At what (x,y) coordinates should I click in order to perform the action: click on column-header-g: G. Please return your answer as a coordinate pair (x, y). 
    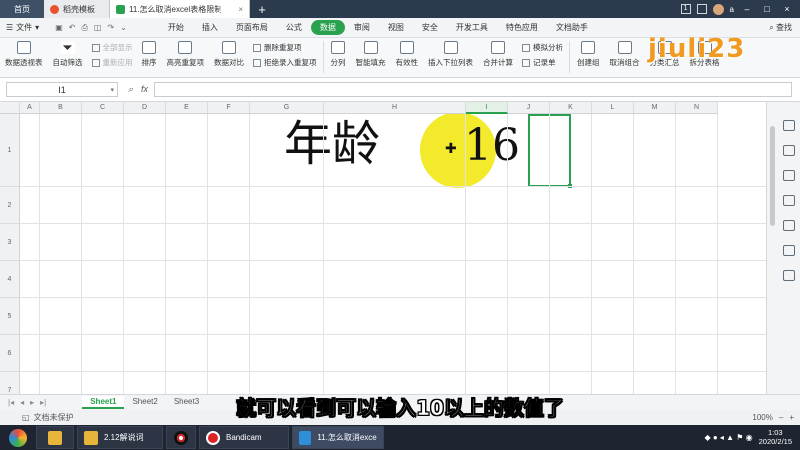
    Looking at the image, I should click on (287, 108).